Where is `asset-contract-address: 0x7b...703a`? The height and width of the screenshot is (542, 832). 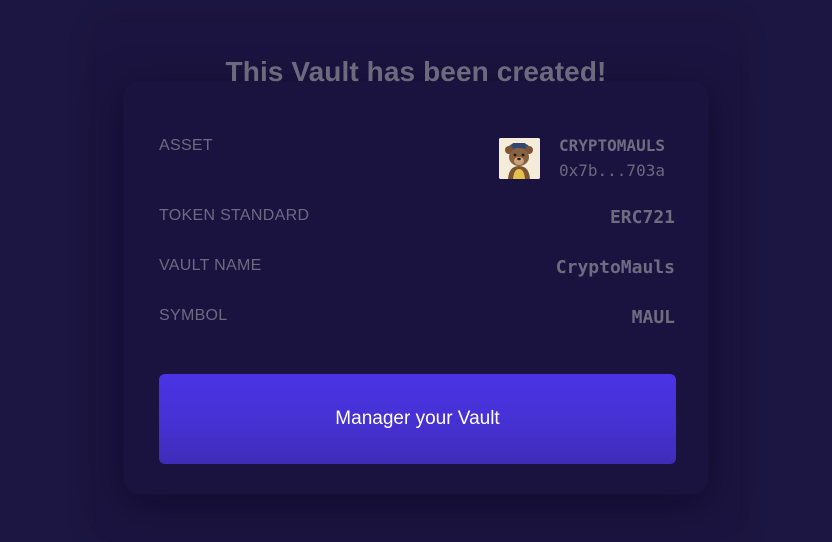
asset-contract-address: 0x7b...703a is located at coordinates (612, 170).